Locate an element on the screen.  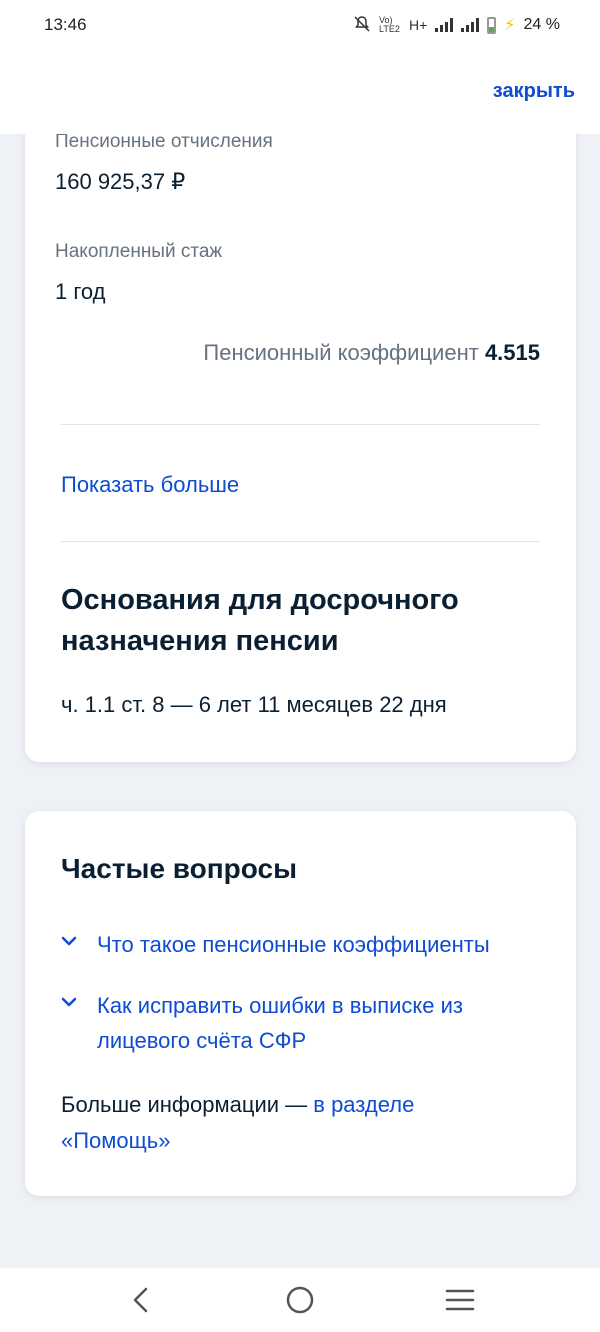
pension-coefficient: Пенсионный коэффициент 4.515 is located at coordinates (371, 353).